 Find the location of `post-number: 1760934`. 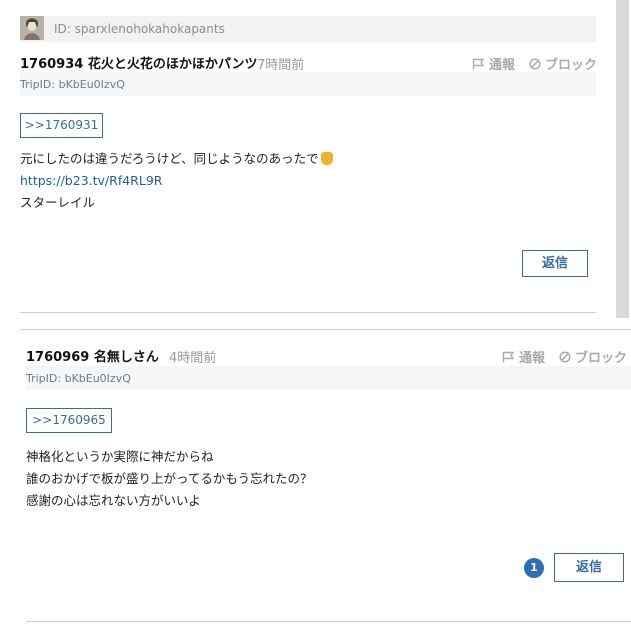

post-number: 1760934 is located at coordinates (51, 64).